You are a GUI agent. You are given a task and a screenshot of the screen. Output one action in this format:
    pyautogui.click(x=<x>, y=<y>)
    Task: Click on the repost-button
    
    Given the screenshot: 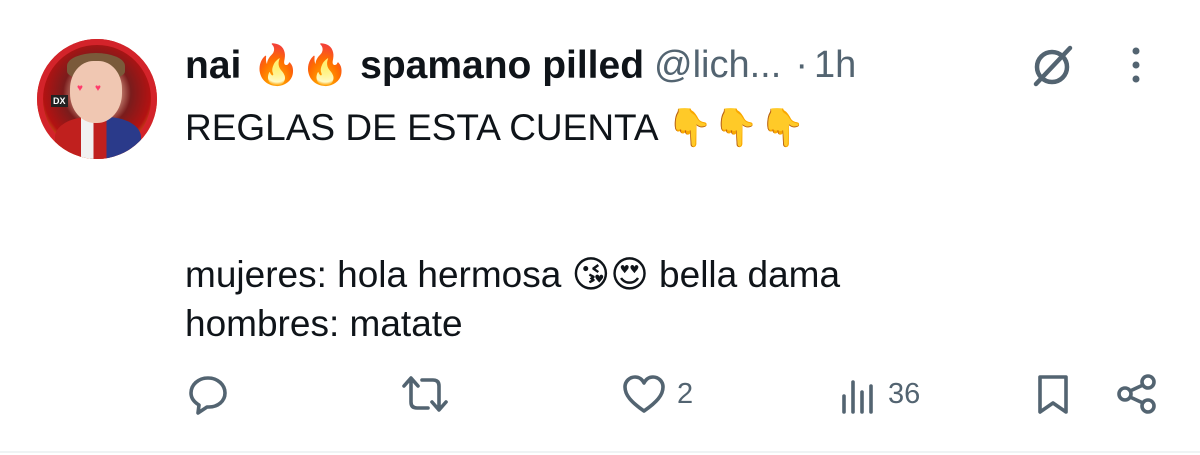 What is the action you would take?
    pyautogui.click(x=430, y=394)
    